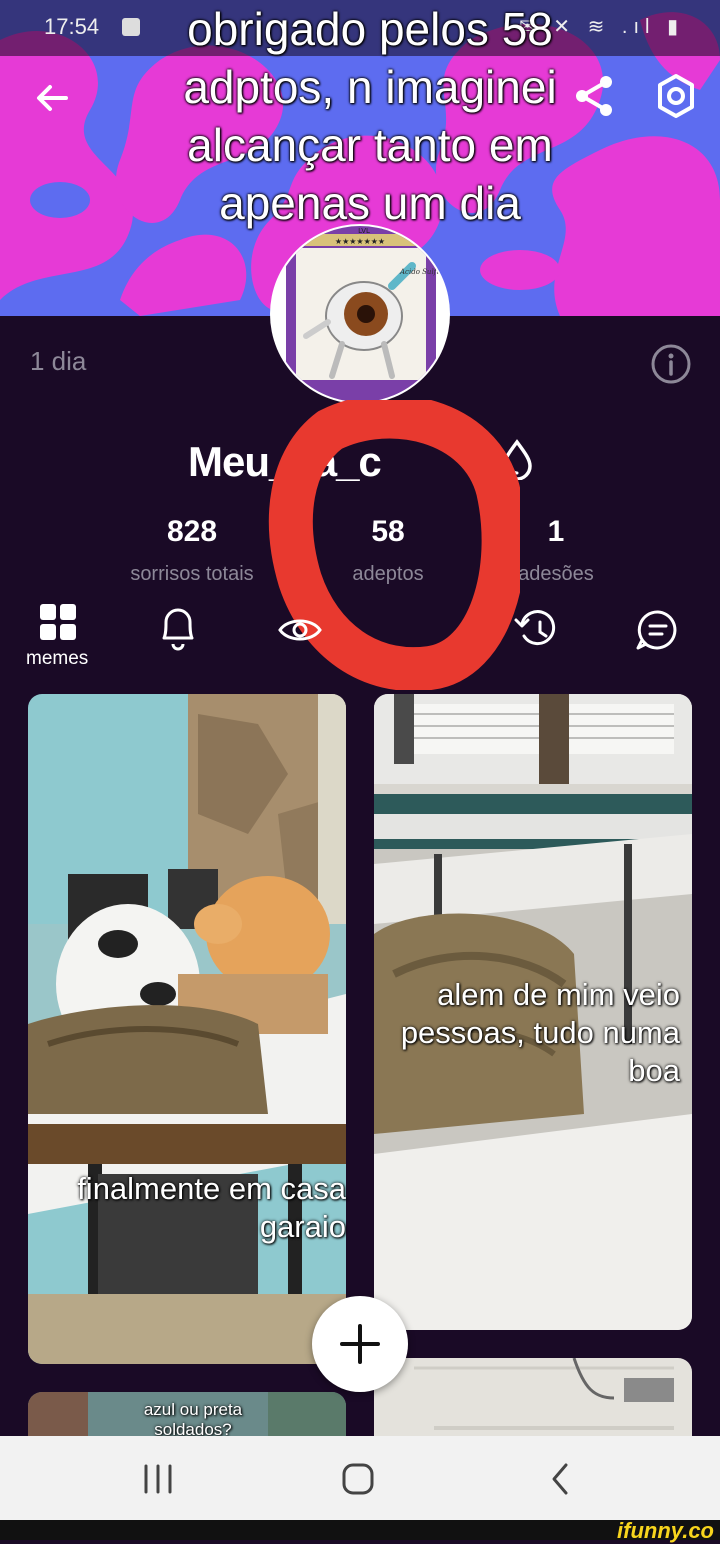 This screenshot has height=1544, width=720. I want to click on tab-memes-label: memes, so click(57, 658).